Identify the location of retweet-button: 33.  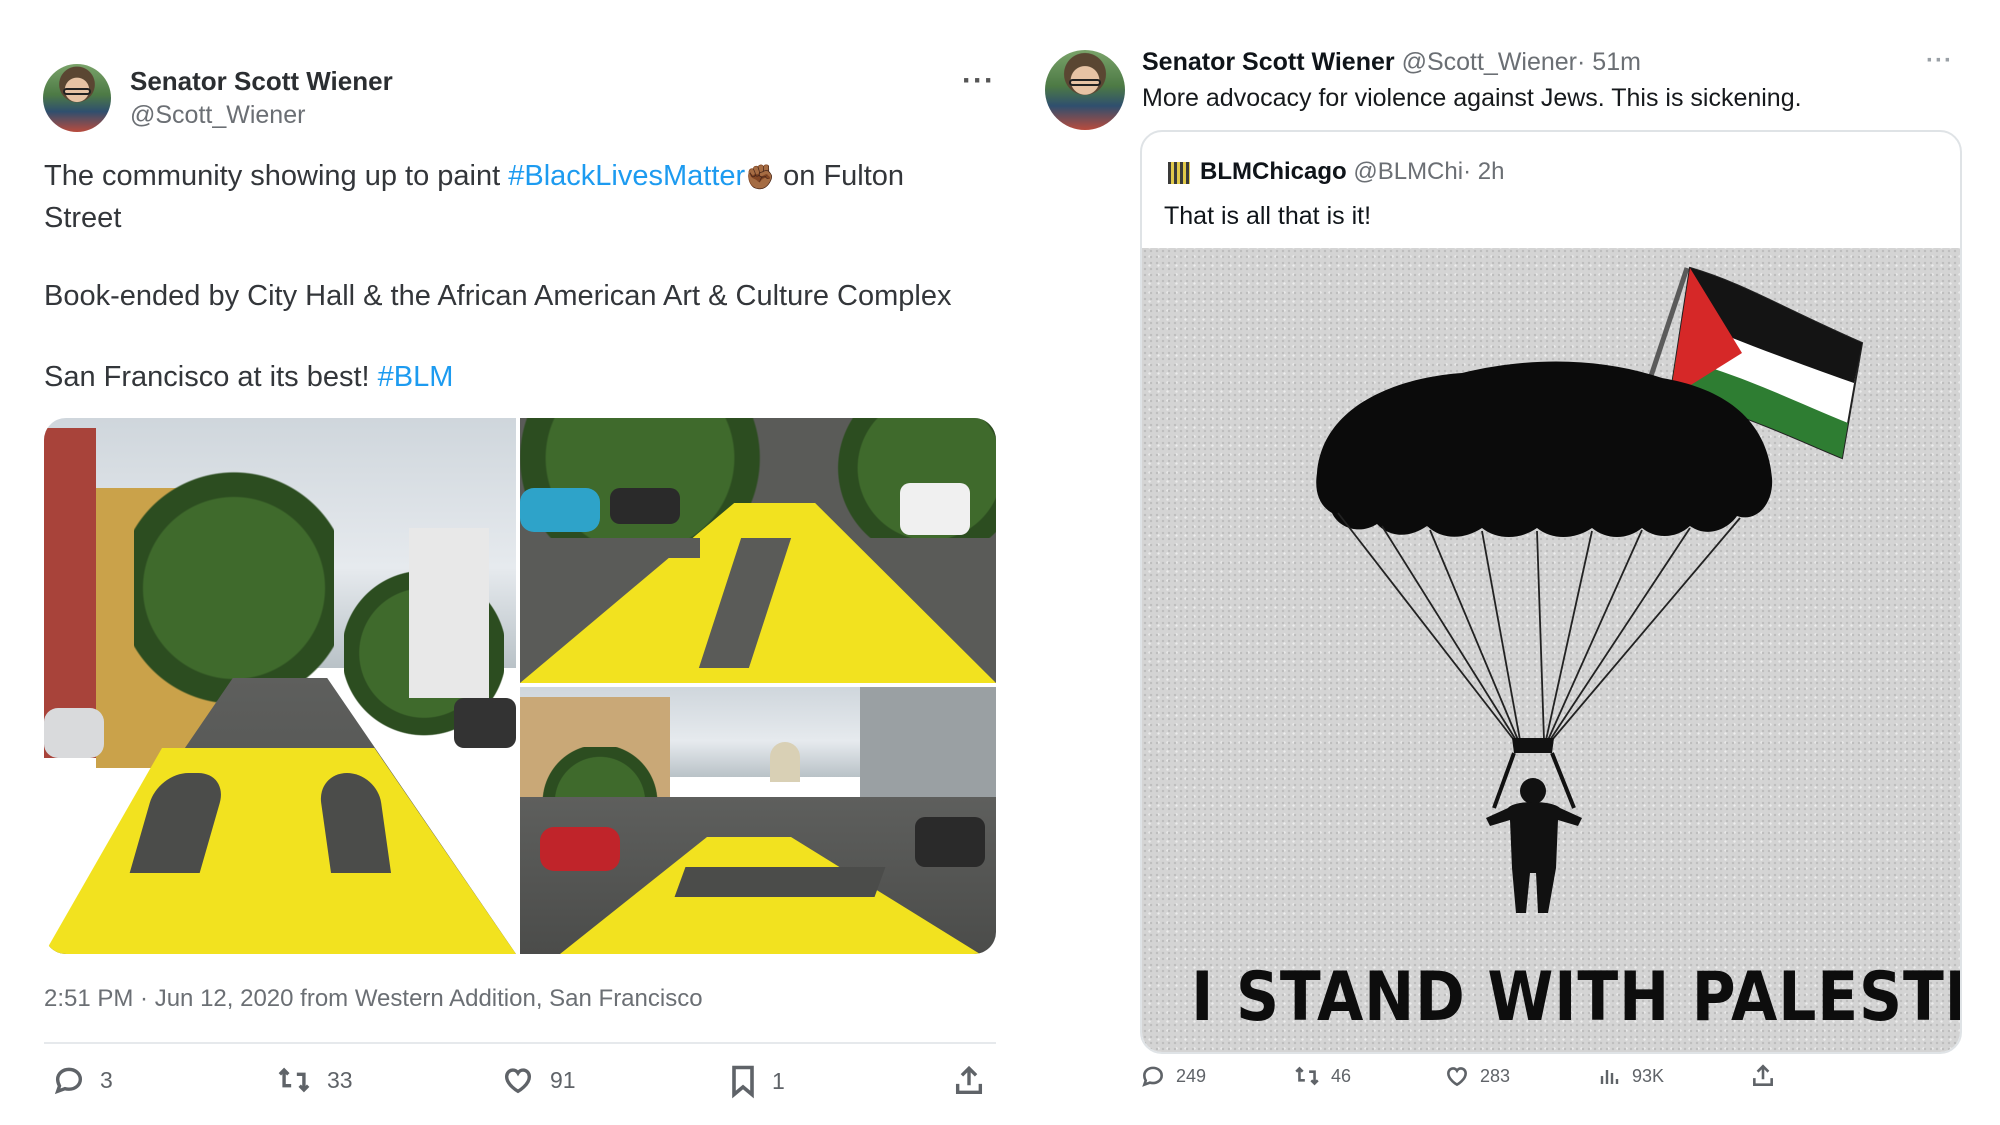
(314, 1080).